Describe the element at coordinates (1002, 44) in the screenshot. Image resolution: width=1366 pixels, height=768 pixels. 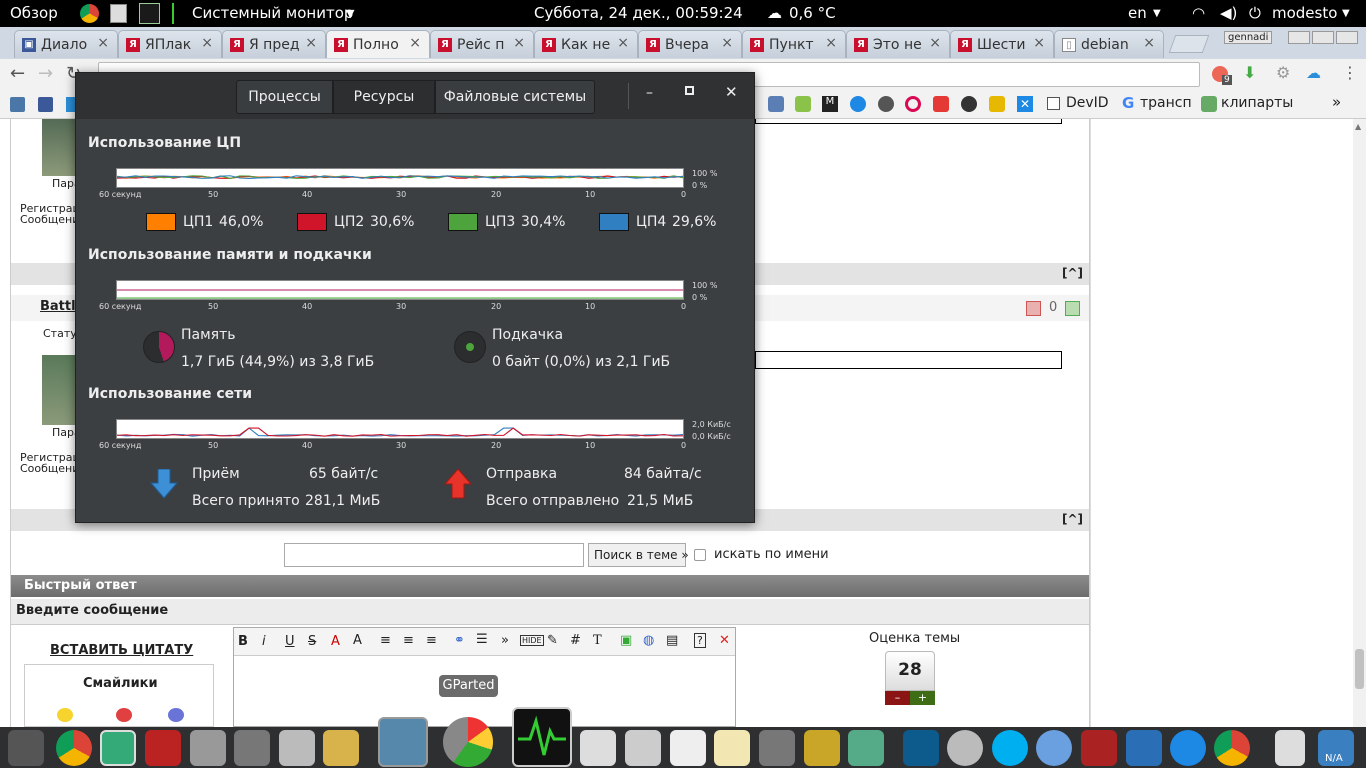
I see `tab-10: Я Шести ×` at that location.